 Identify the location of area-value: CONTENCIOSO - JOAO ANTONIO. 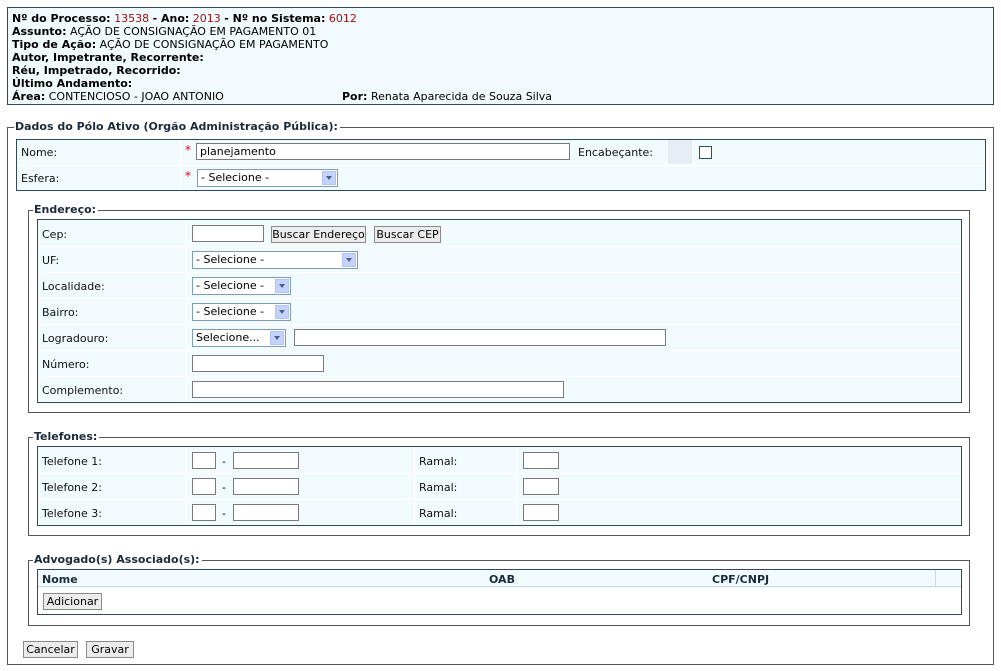
(136, 96).